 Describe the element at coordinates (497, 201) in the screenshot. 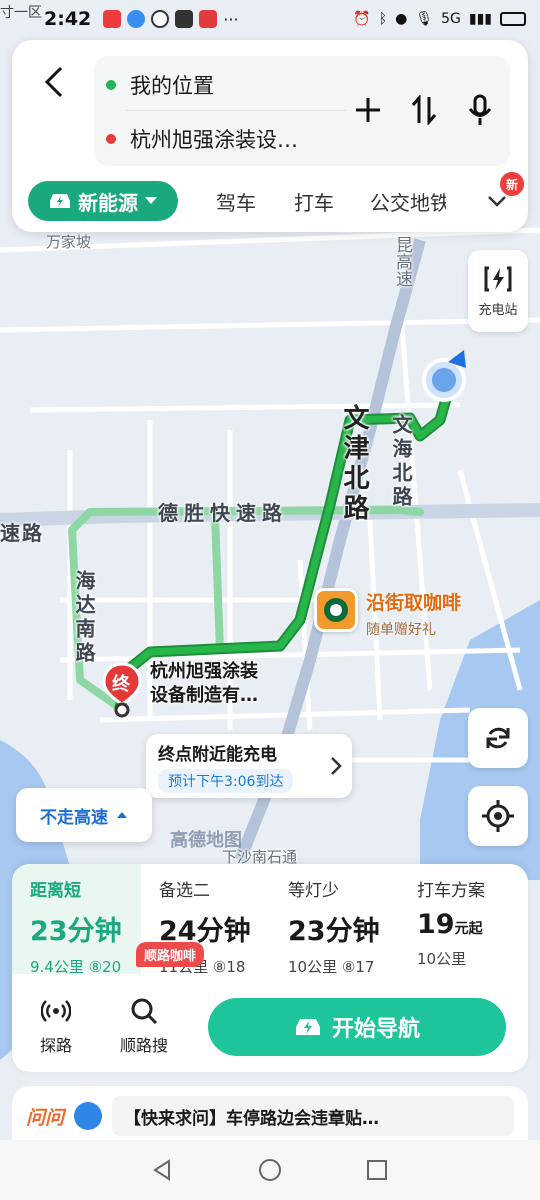

I see `chevron-down-icon` at that location.